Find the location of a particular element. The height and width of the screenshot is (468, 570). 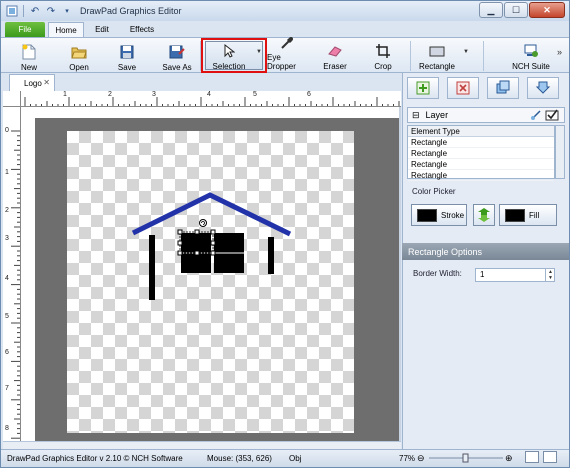

zoom-level: 77% is located at coordinates (407, 458).